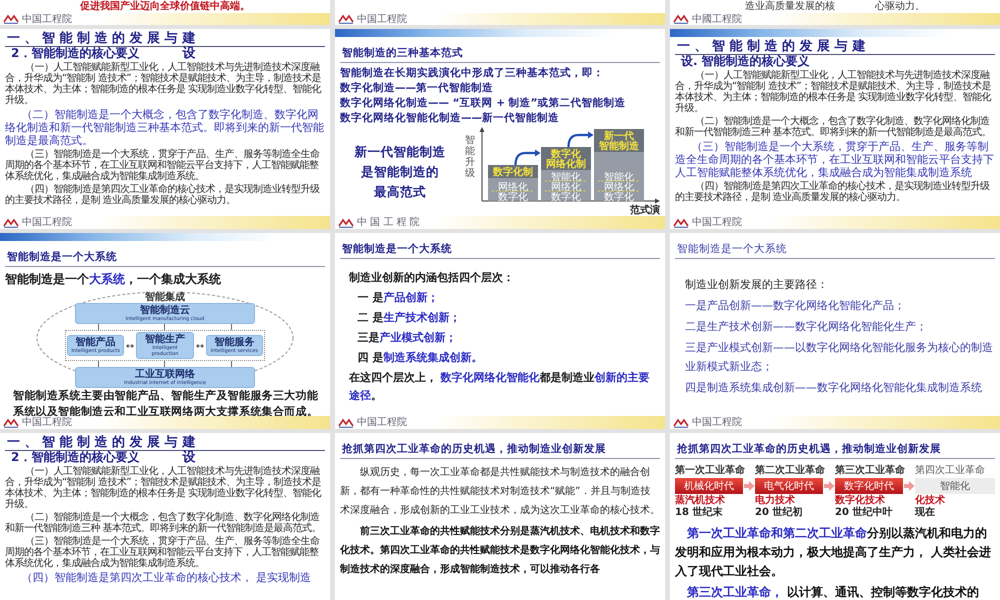 The width and height of the screenshot is (1000, 600). I want to click on module-title: 智能服务, so click(234, 342).